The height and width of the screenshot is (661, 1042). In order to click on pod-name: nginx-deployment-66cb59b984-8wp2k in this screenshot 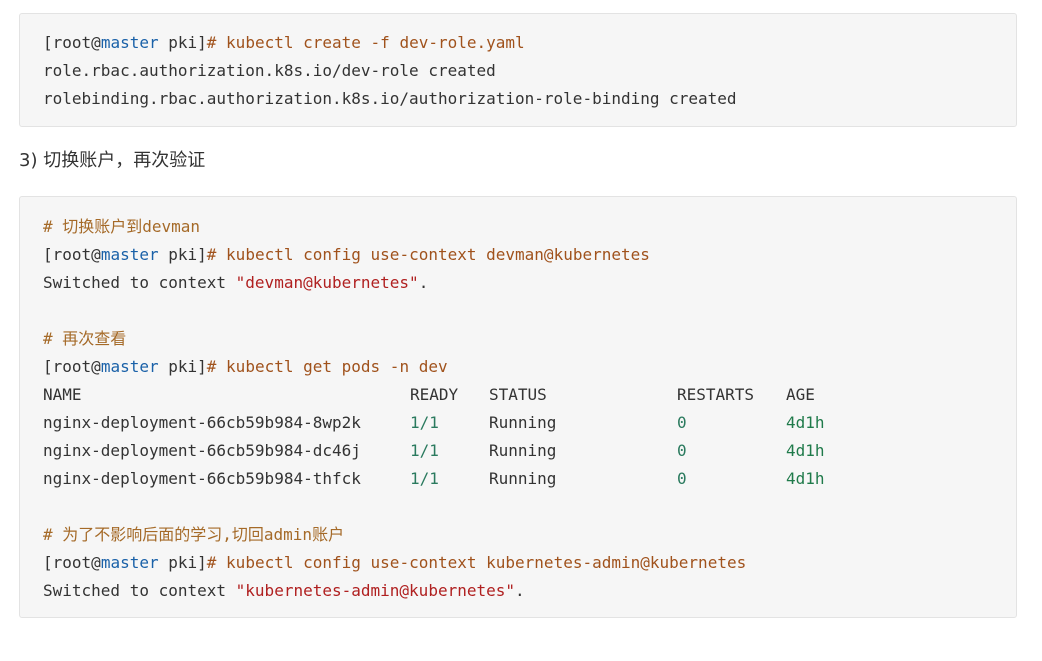, I will do `click(202, 422)`.